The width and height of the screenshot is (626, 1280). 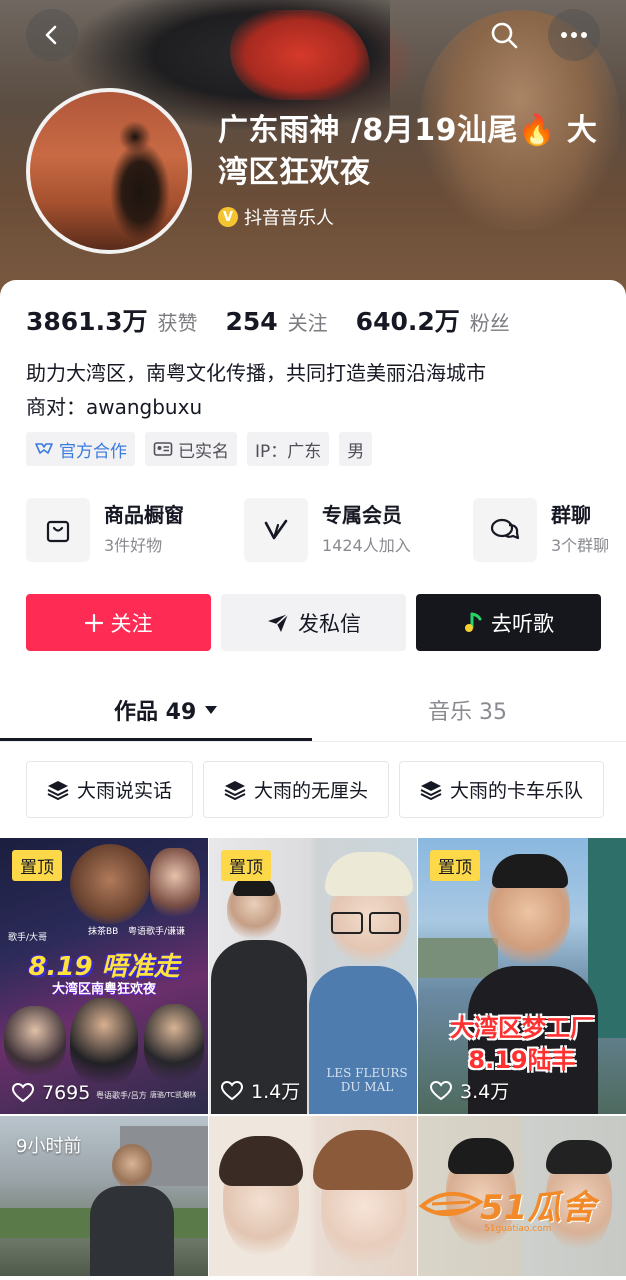 I want to click on video-thumbnail, so click(x=313, y=1196).